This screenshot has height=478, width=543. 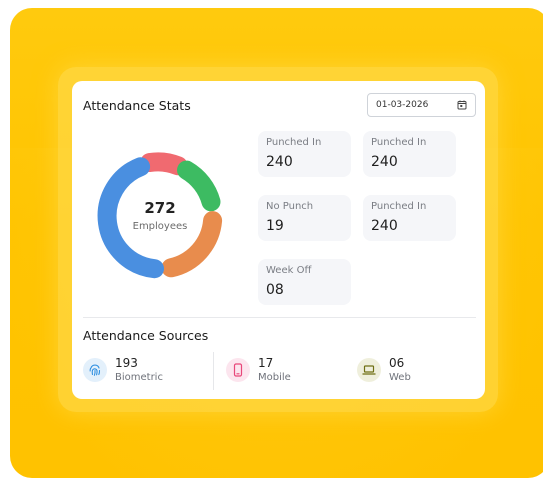 I want to click on stat-value: 08, so click(x=275, y=290).